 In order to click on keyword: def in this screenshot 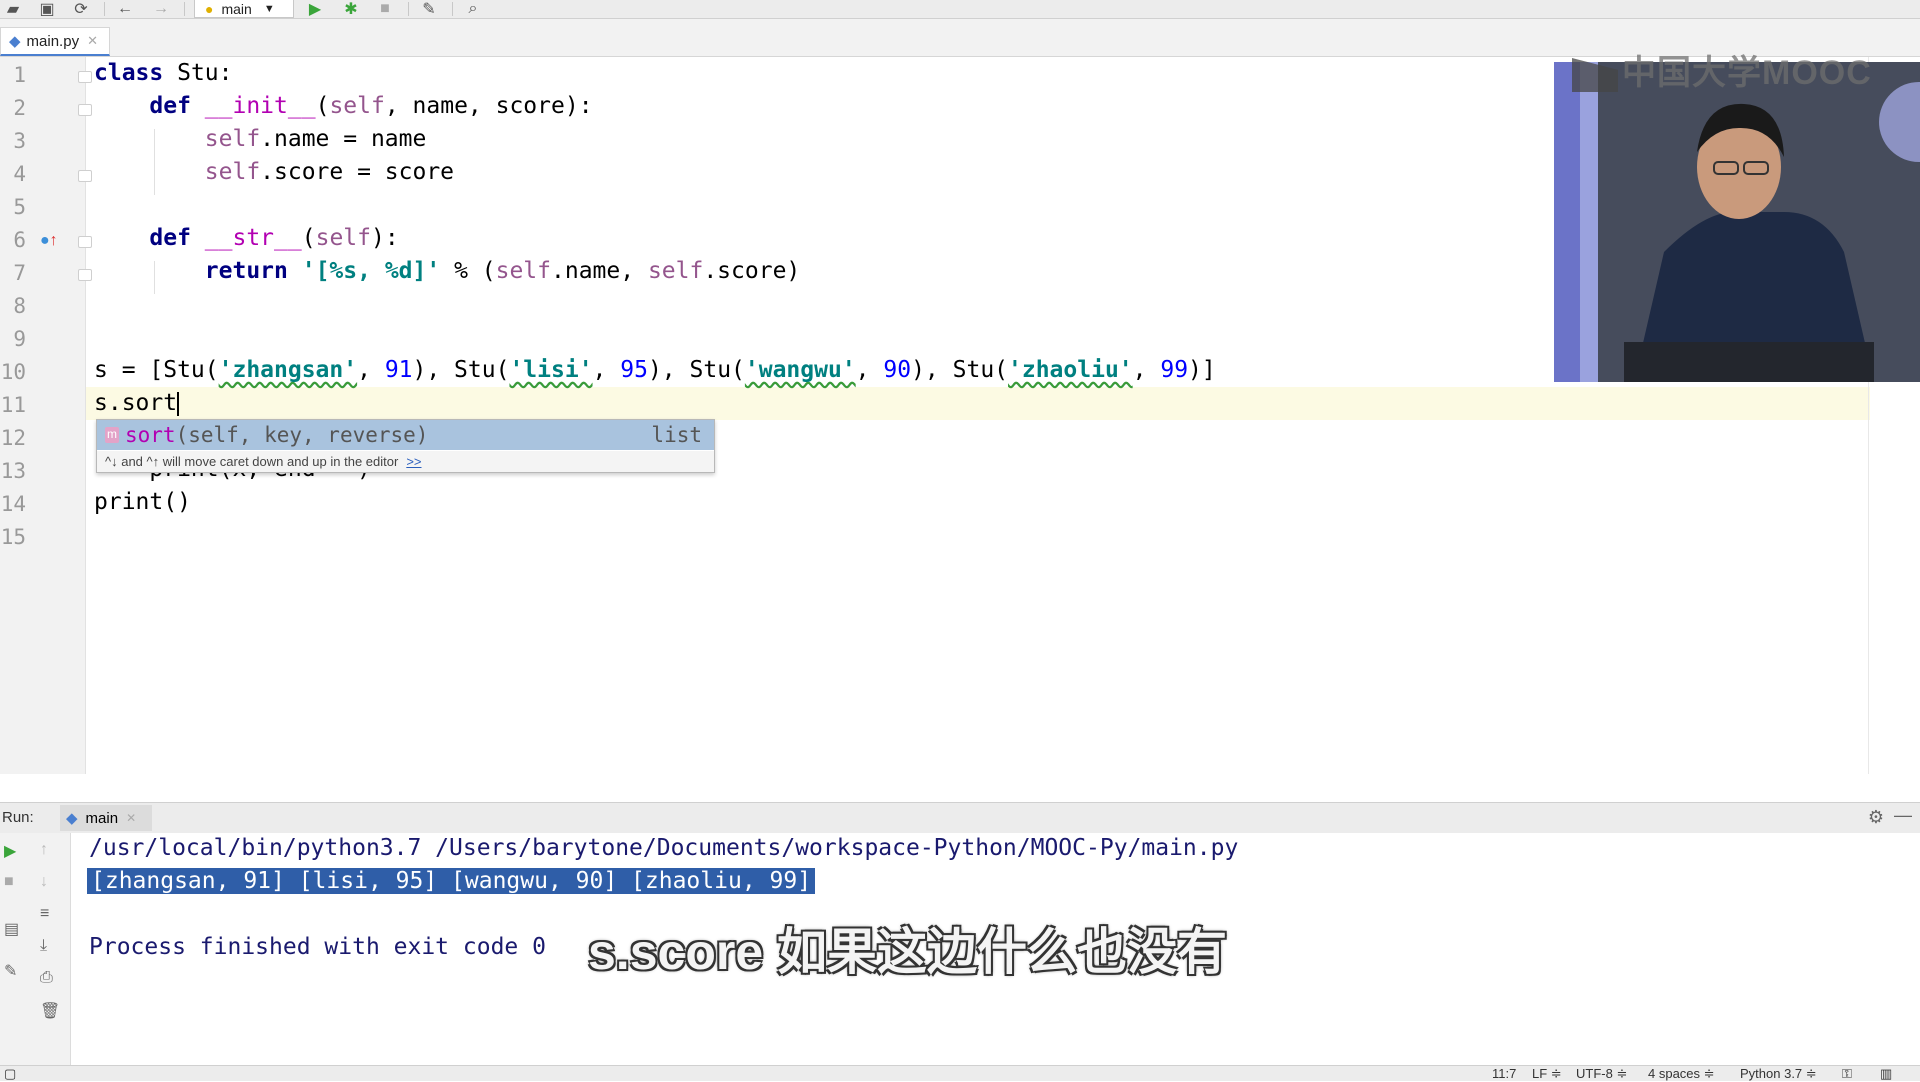, I will do `click(170, 238)`.